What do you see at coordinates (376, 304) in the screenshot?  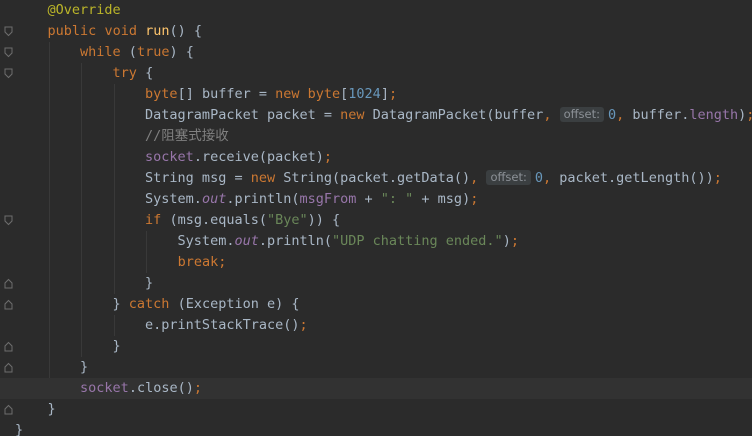 I see `code-line: } catch (Exception e) {` at bounding box center [376, 304].